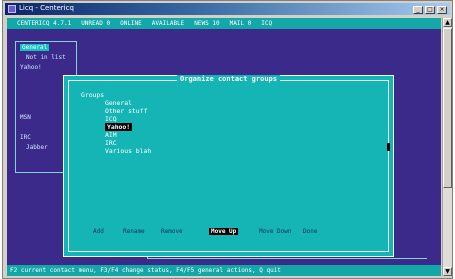 The width and height of the screenshot is (455, 279). I want to click on menu-item: ICQ, so click(266, 23).